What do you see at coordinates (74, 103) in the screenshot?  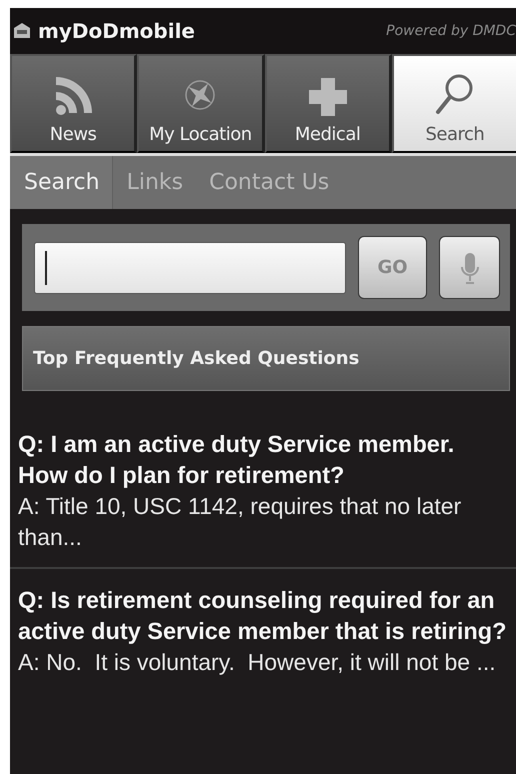 I see `tab: News` at bounding box center [74, 103].